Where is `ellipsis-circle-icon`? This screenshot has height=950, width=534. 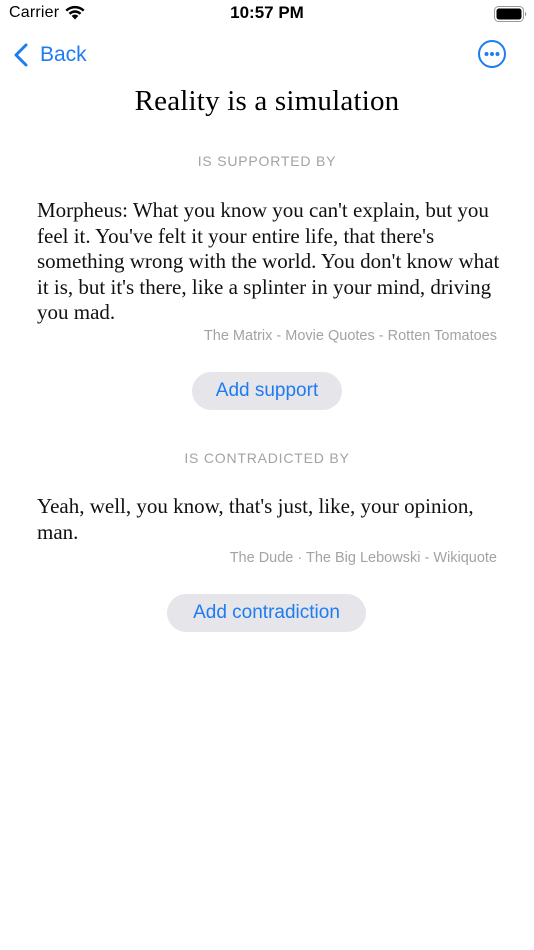 ellipsis-circle-icon is located at coordinates (492, 54).